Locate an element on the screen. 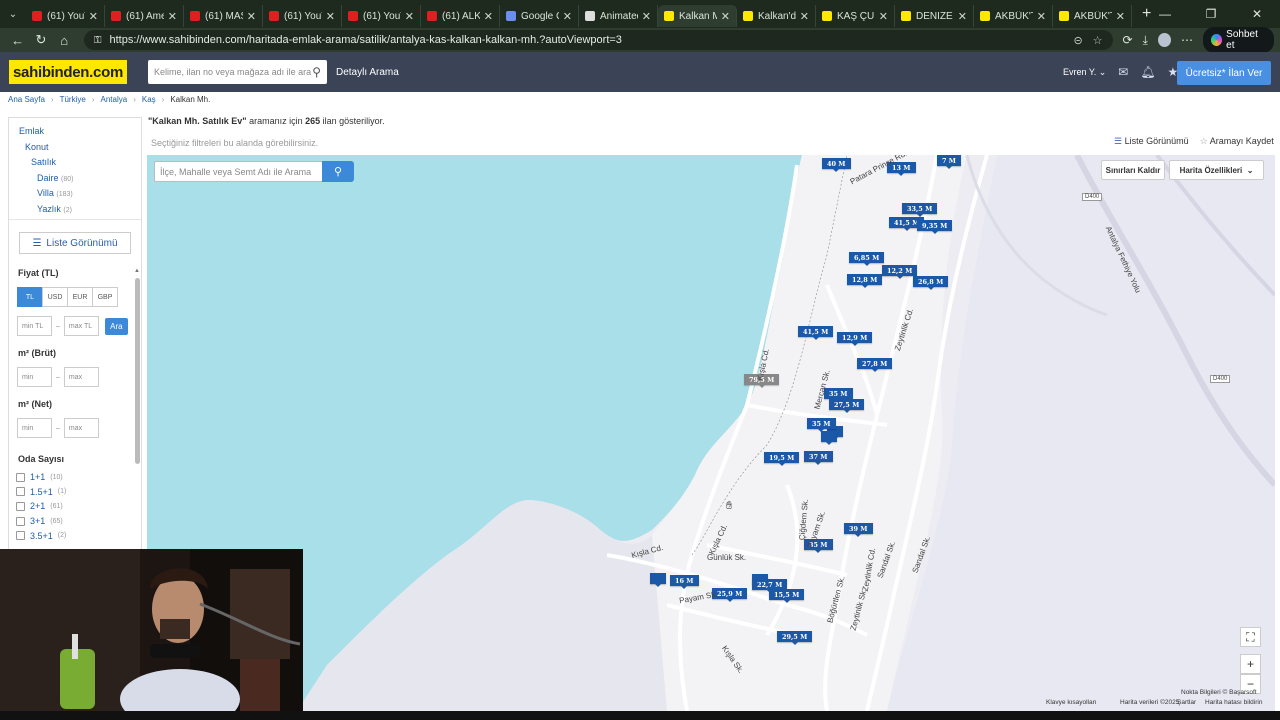 This screenshot has width=1280, height=720. browser-tab: DENİZE 100 ✕ is located at coordinates (934, 16).